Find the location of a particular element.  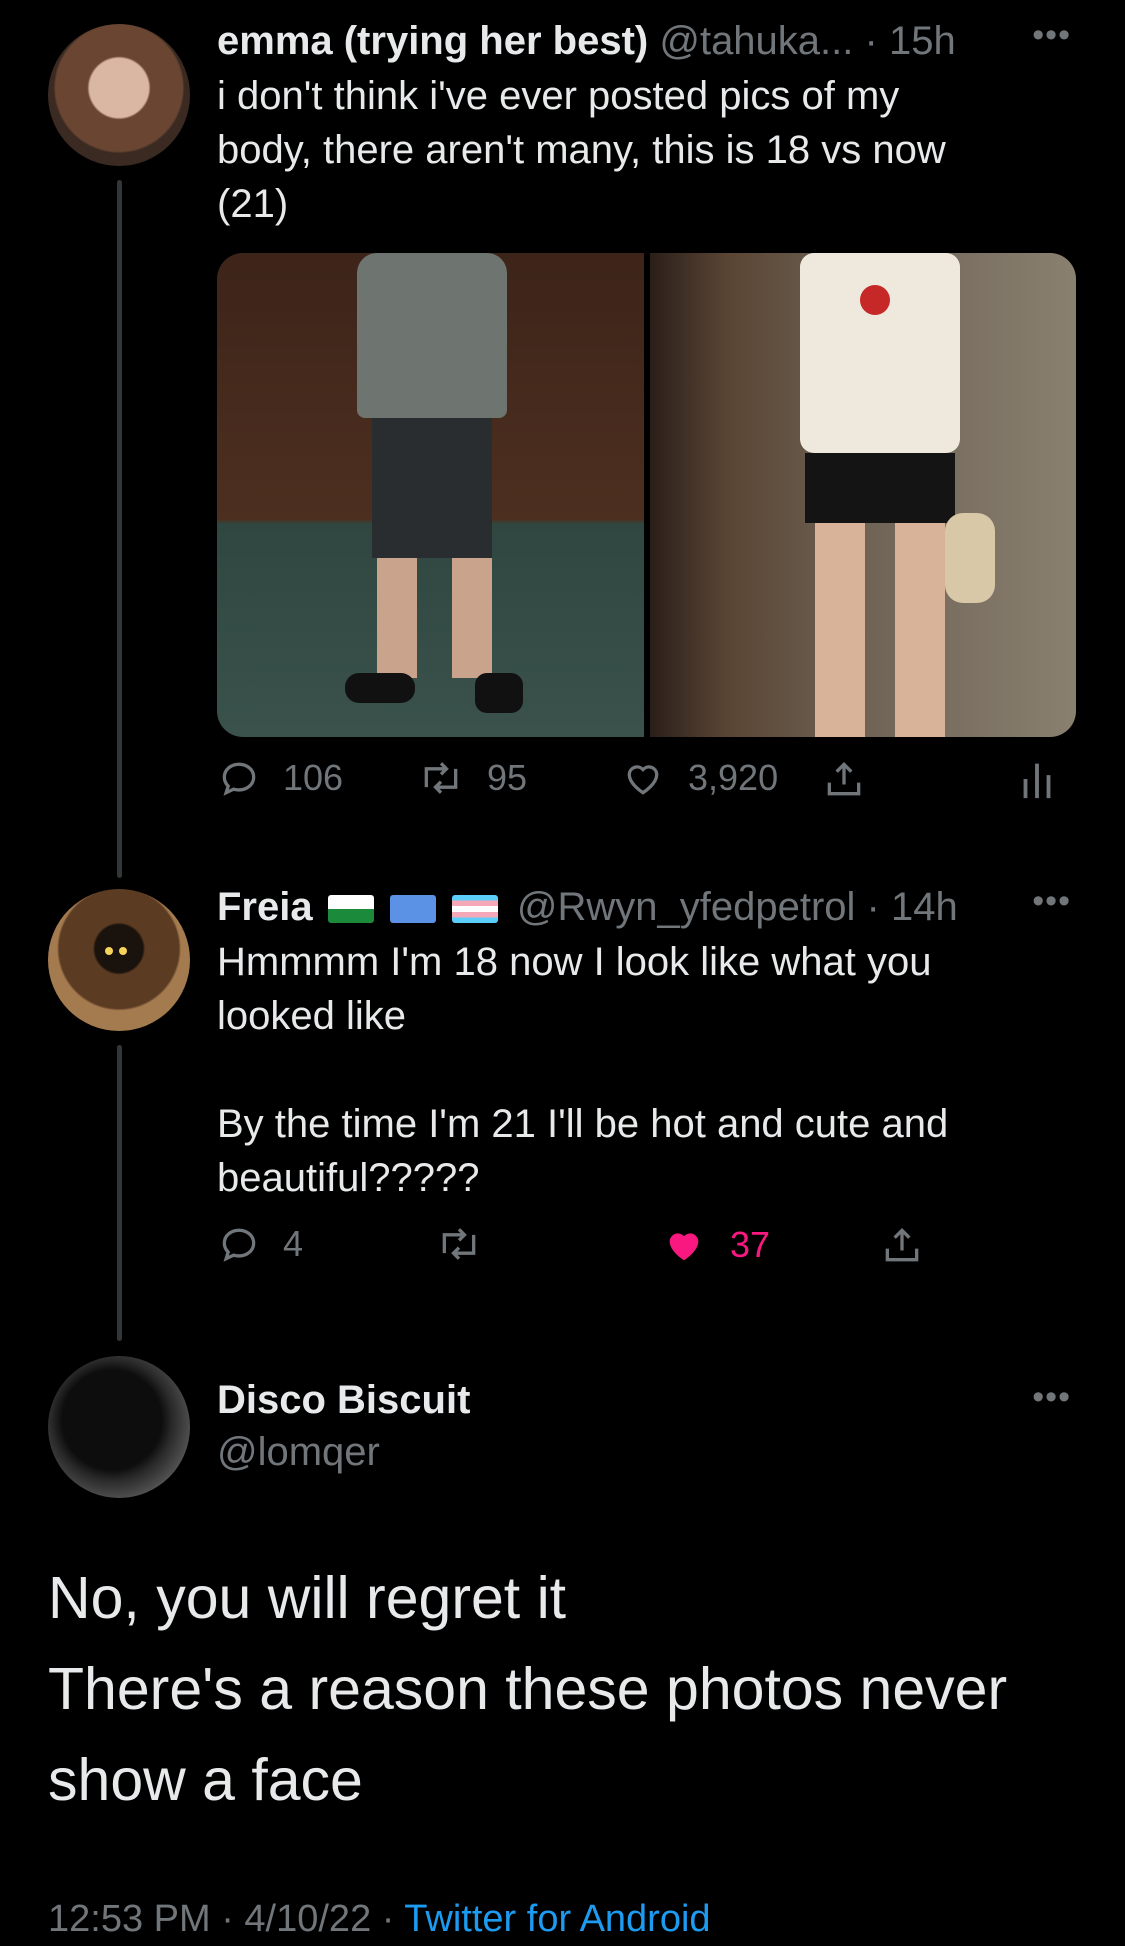

display-name: Disco Biscuit is located at coordinates (343, 1400).